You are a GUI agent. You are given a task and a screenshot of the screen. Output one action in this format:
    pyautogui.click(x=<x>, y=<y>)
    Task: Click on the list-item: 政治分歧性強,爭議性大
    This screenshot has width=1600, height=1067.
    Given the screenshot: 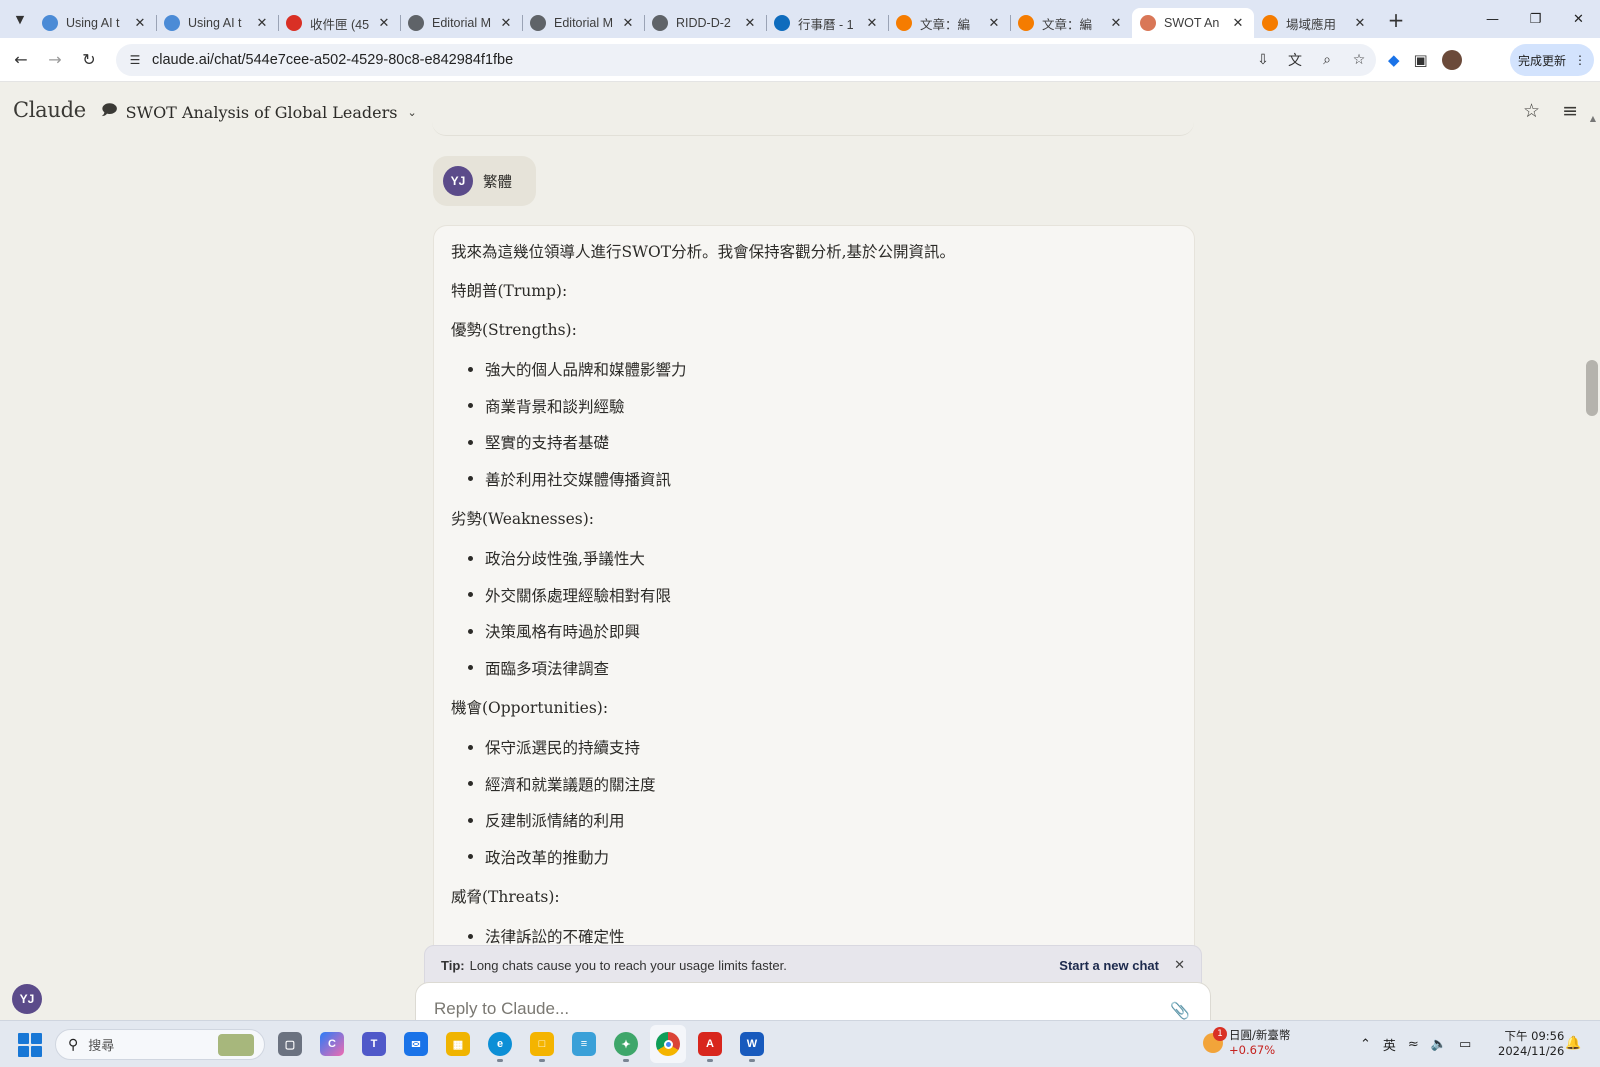 What is the action you would take?
    pyautogui.click(x=814, y=558)
    